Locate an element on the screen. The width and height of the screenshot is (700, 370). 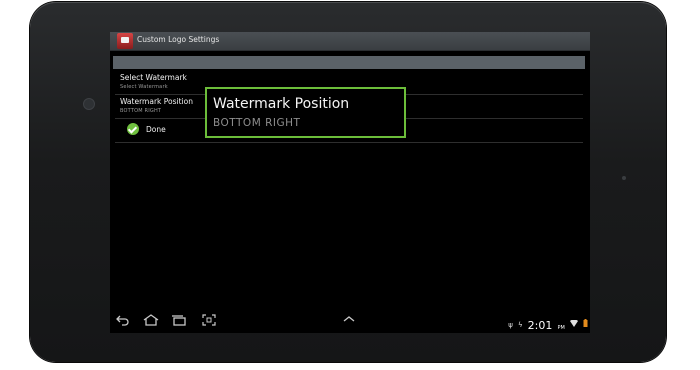
checkmark-icon is located at coordinates (133, 129).